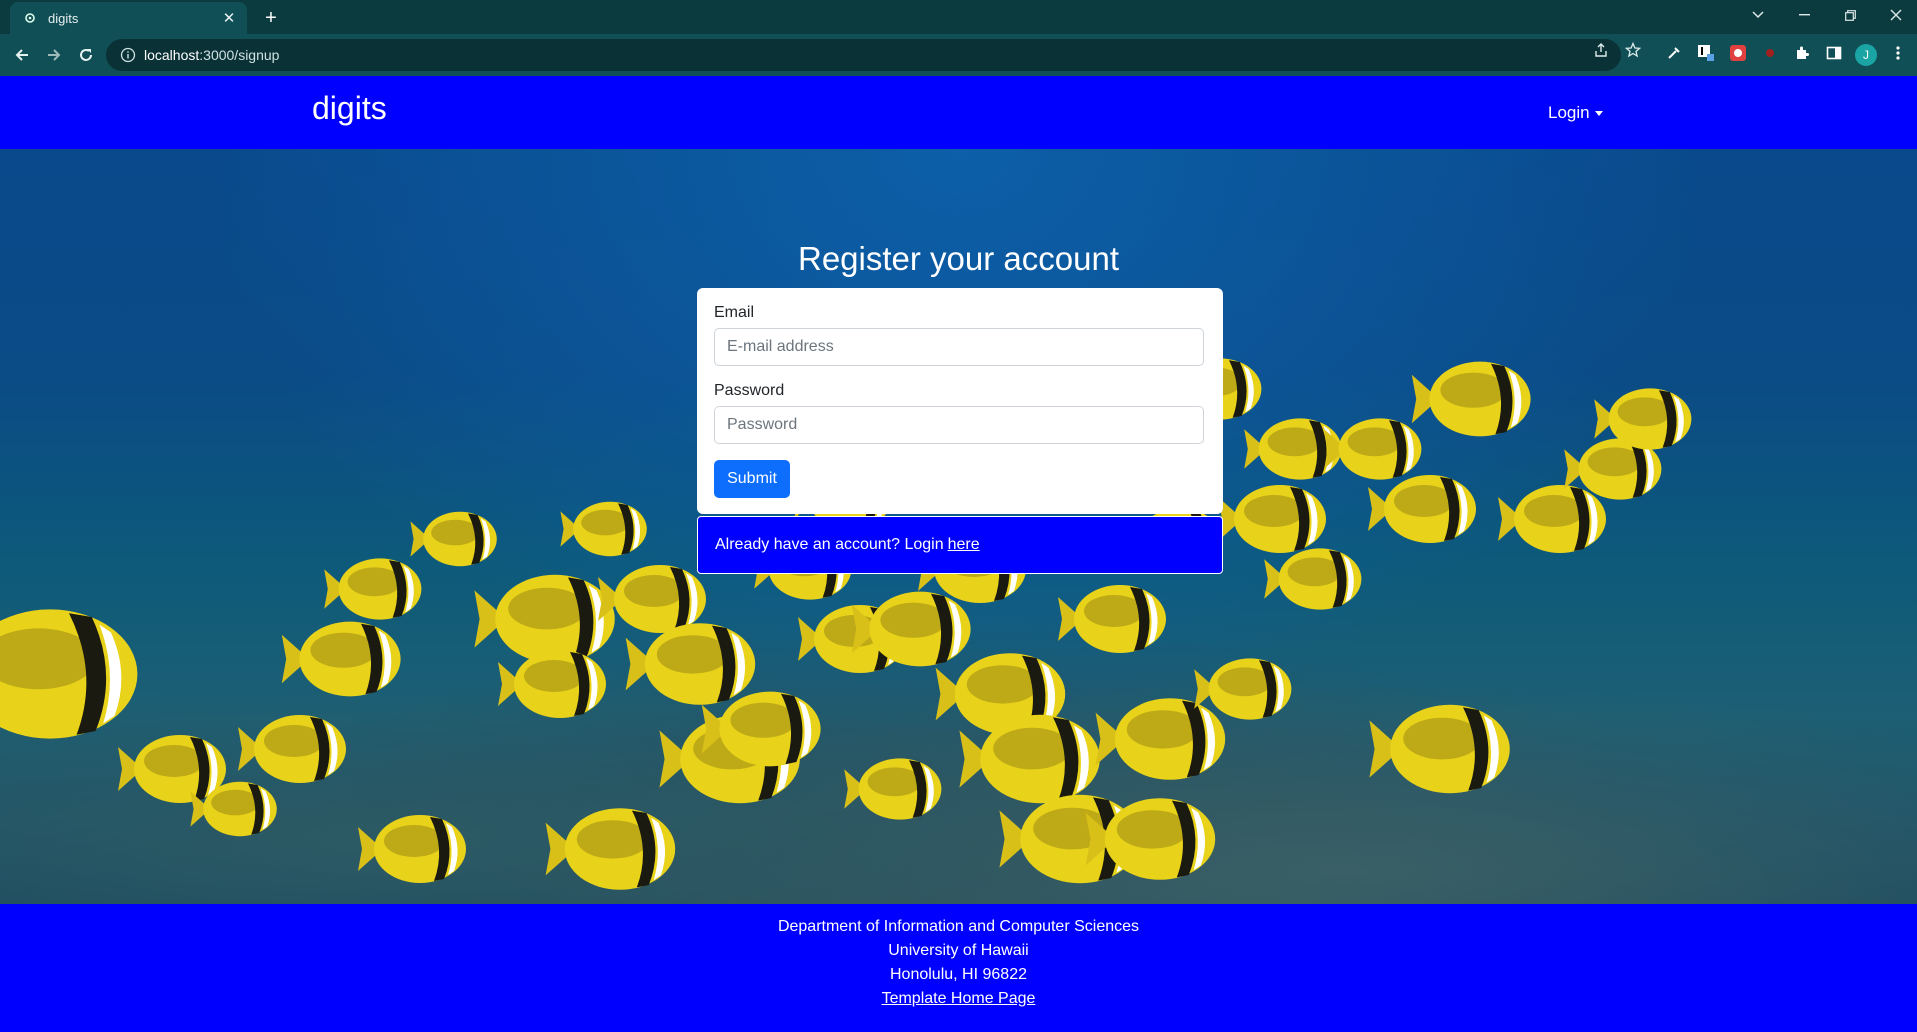 This screenshot has height=1032, width=1917. I want to click on page-title: Register your account, so click(958, 258).